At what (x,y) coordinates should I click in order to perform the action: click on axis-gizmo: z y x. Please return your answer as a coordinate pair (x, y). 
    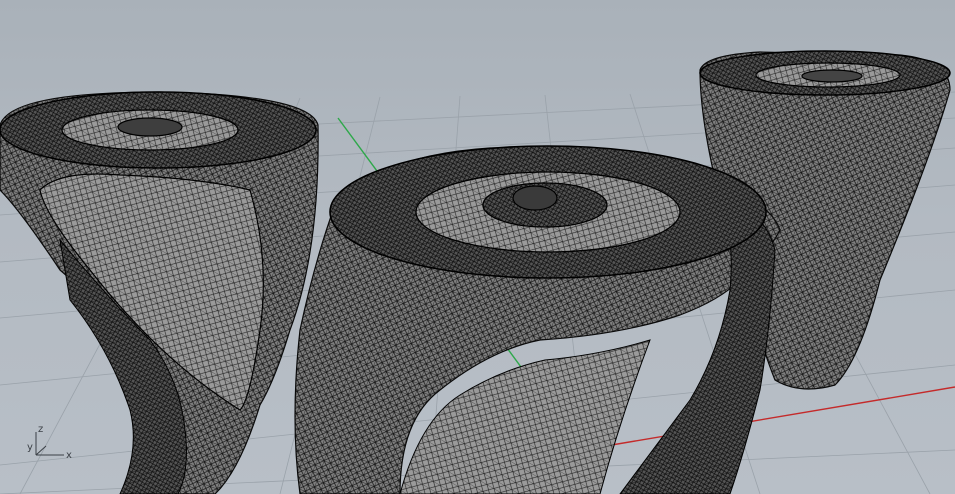
    Looking at the image, I should click on (49, 442).